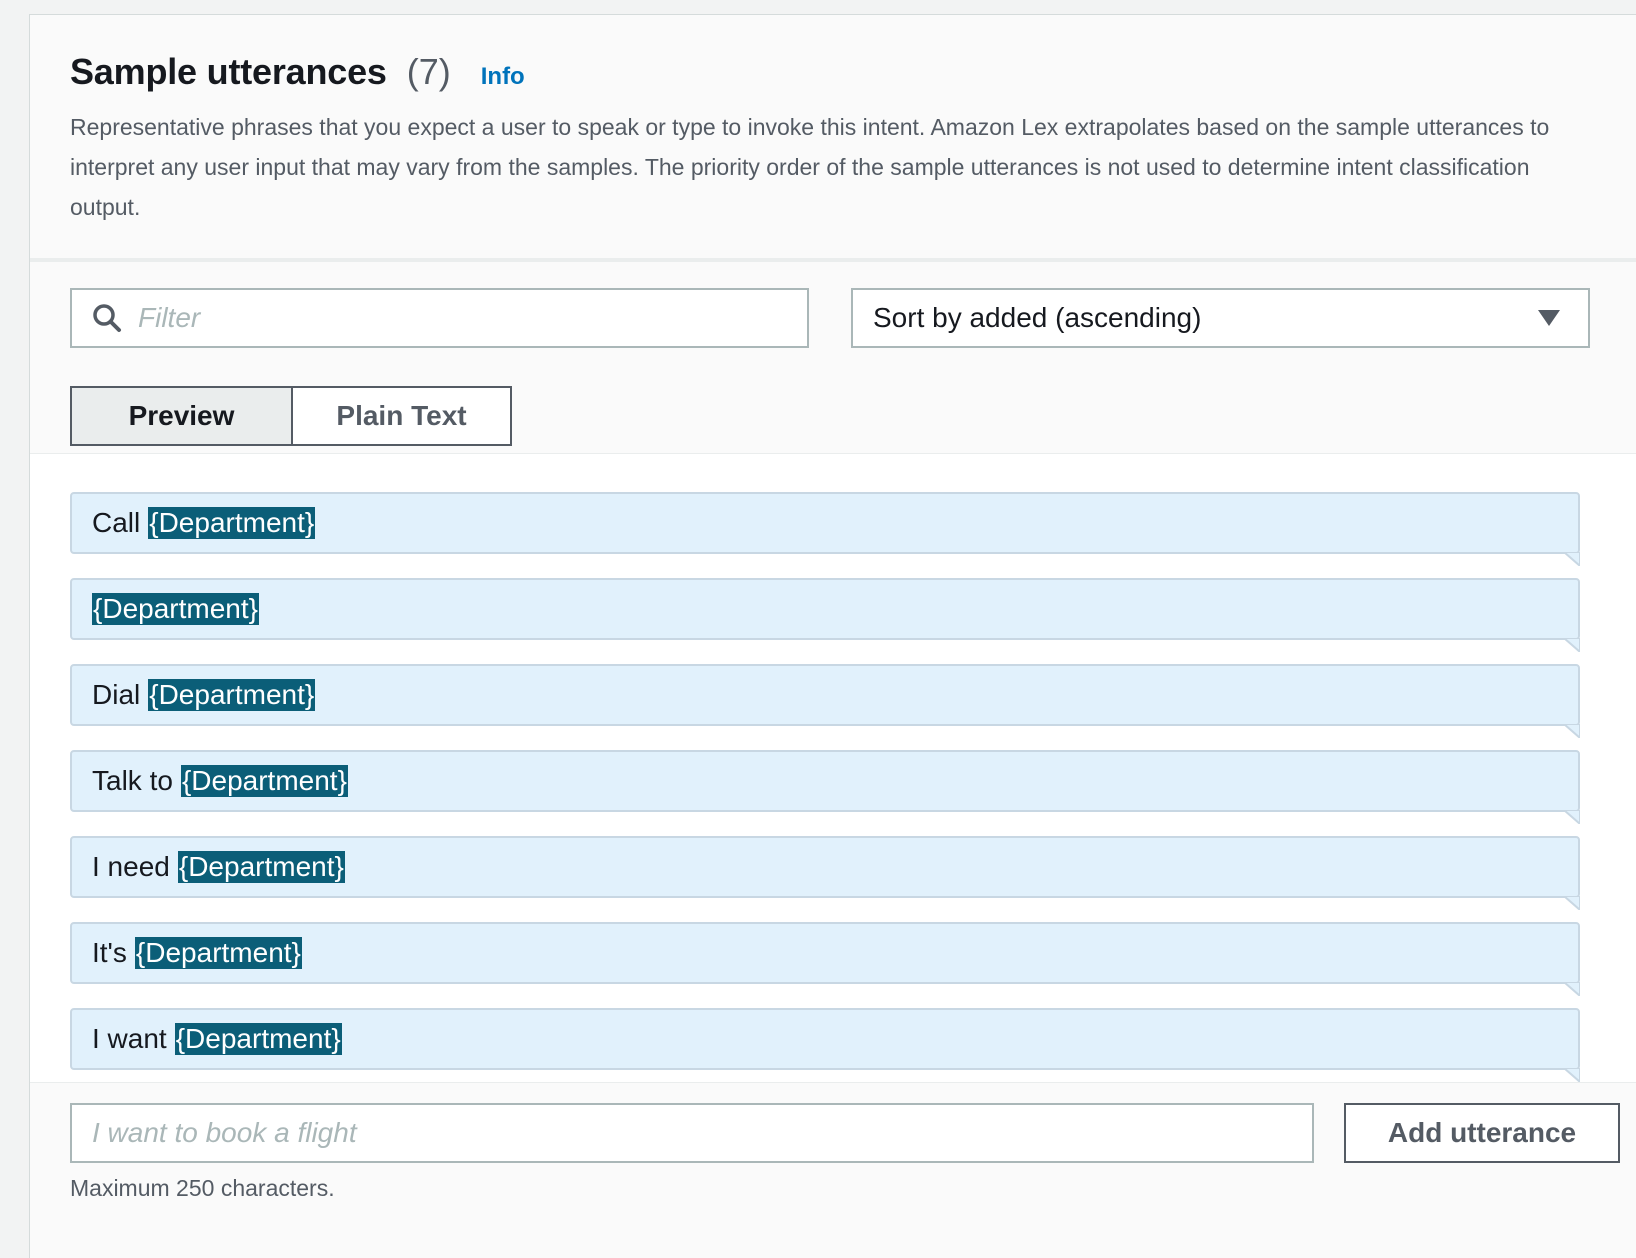 This screenshot has height=1258, width=1636. What do you see at coordinates (228, 71) in the screenshot?
I see `panel-title: Sample utterances` at bounding box center [228, 71].